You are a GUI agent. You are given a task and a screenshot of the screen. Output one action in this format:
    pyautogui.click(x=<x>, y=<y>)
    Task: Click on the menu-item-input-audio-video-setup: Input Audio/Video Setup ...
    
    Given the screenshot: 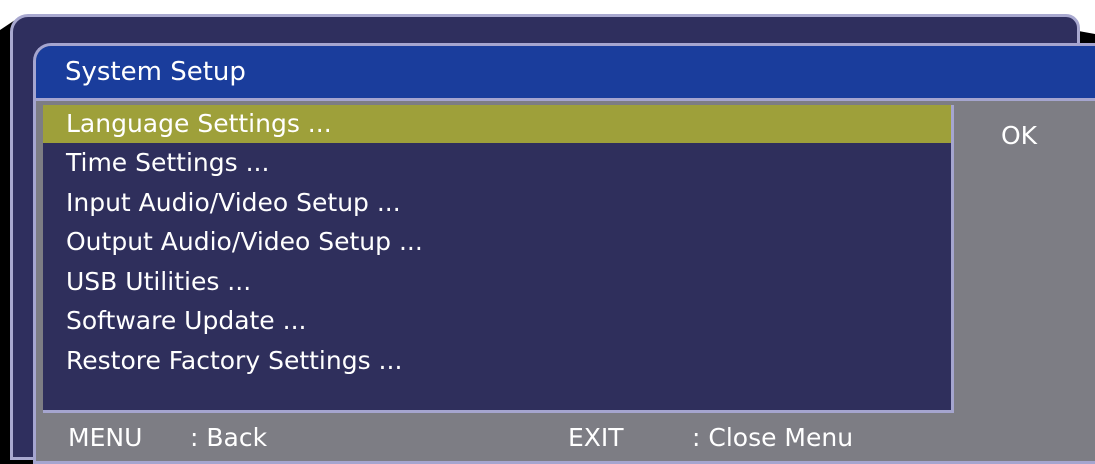 What is the action you would take?
    pyautogui.click(x=497, y=203)
    